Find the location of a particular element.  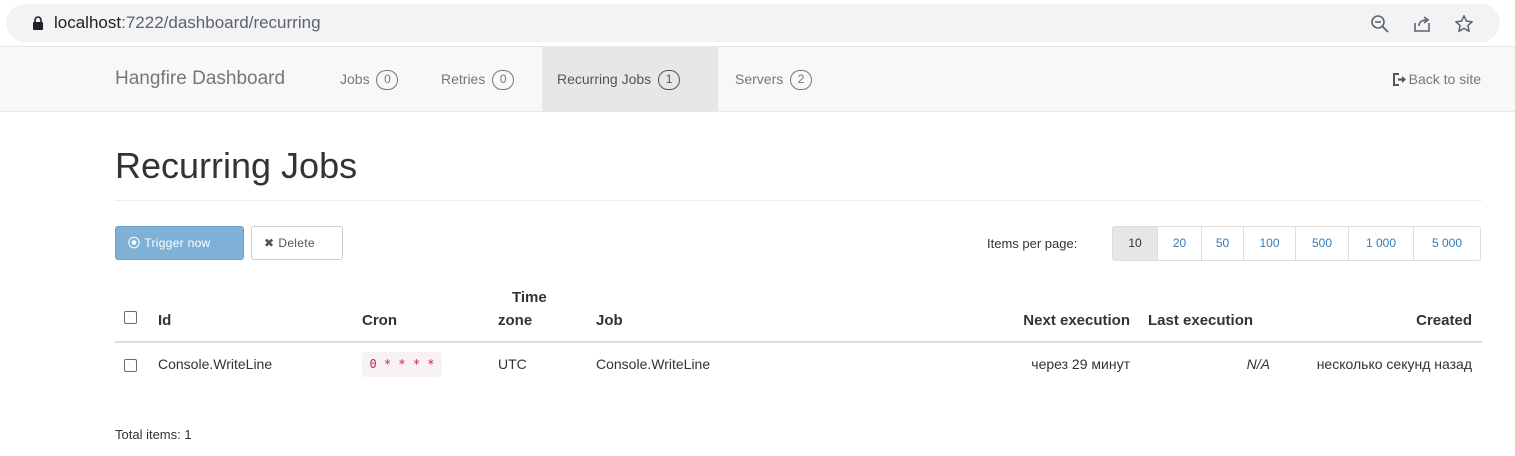

bookmark-star-icon is located at coordinates (1464, 24).